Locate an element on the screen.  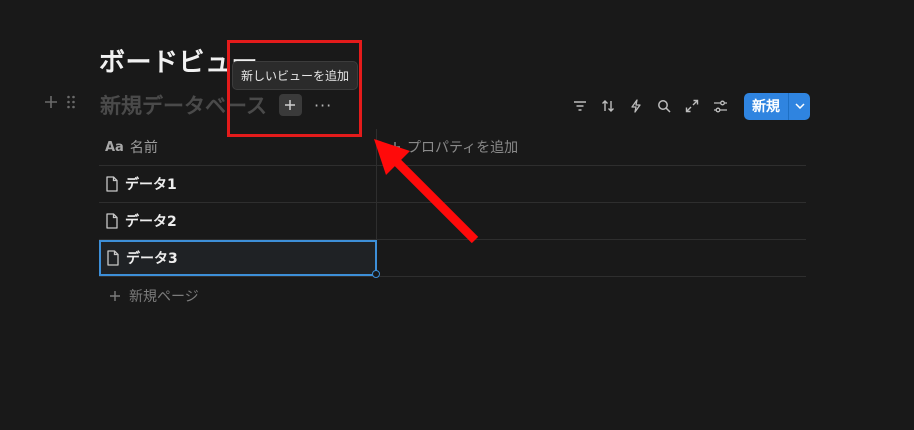
settings-icon is located at coordinates (720, 106).